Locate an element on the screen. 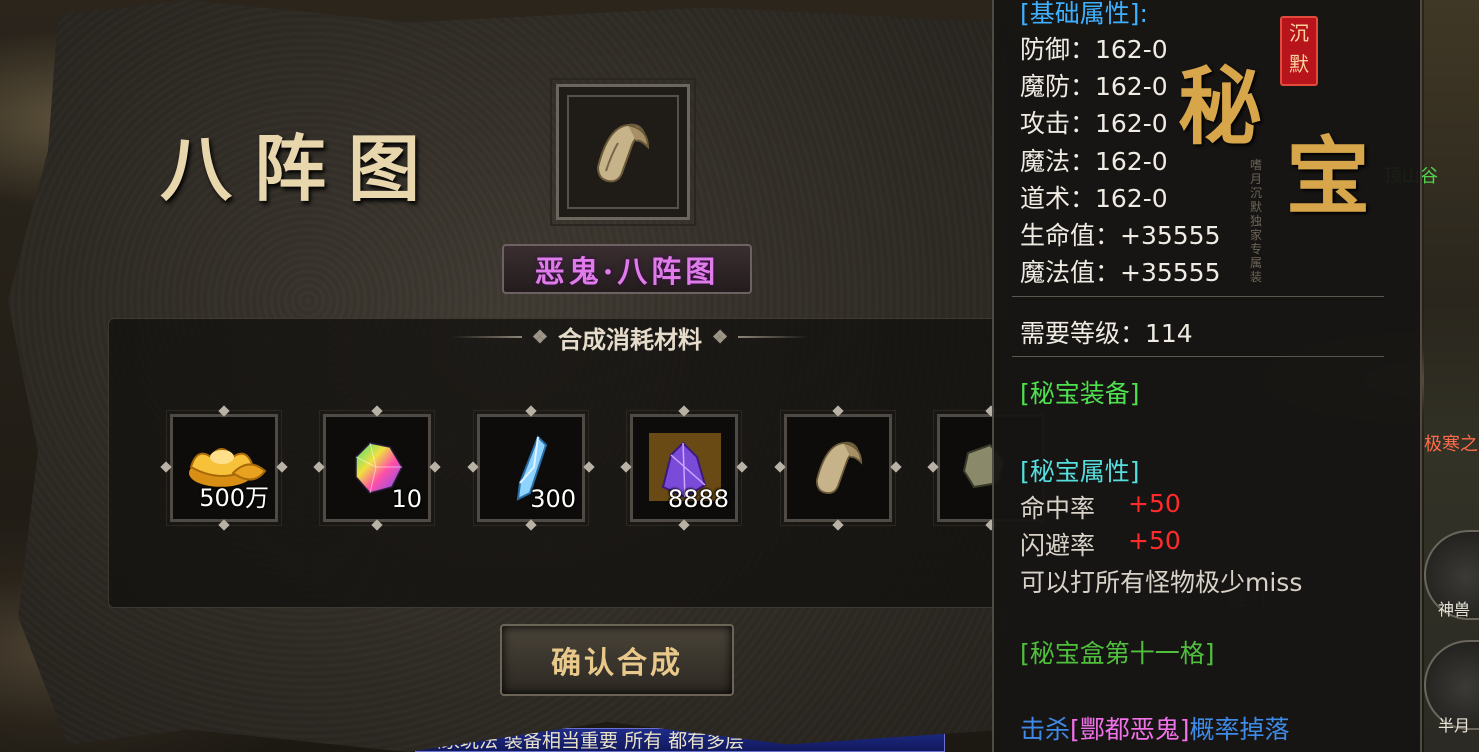  stat-line: 攻击：162-0 is located at coordinates (1094, 123).